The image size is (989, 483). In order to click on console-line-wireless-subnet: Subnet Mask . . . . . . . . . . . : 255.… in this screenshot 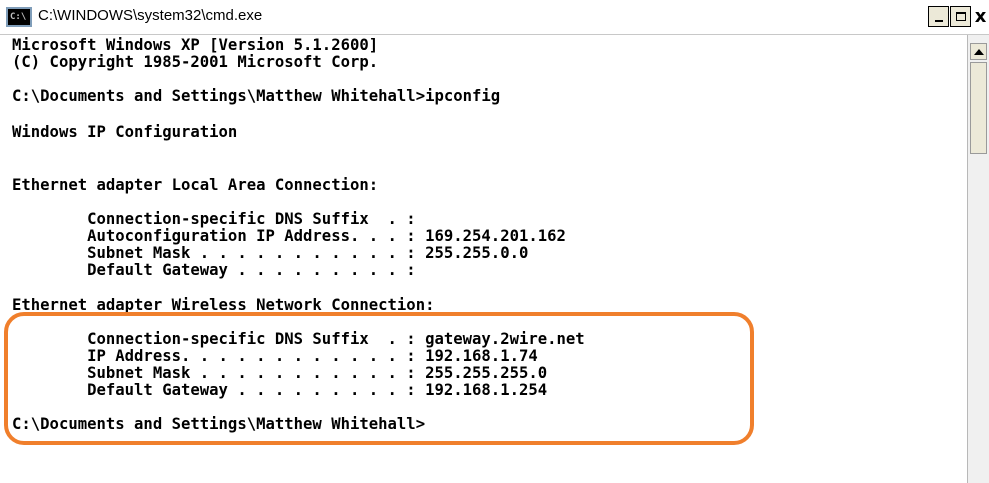, I will do `click(280, 373)`.